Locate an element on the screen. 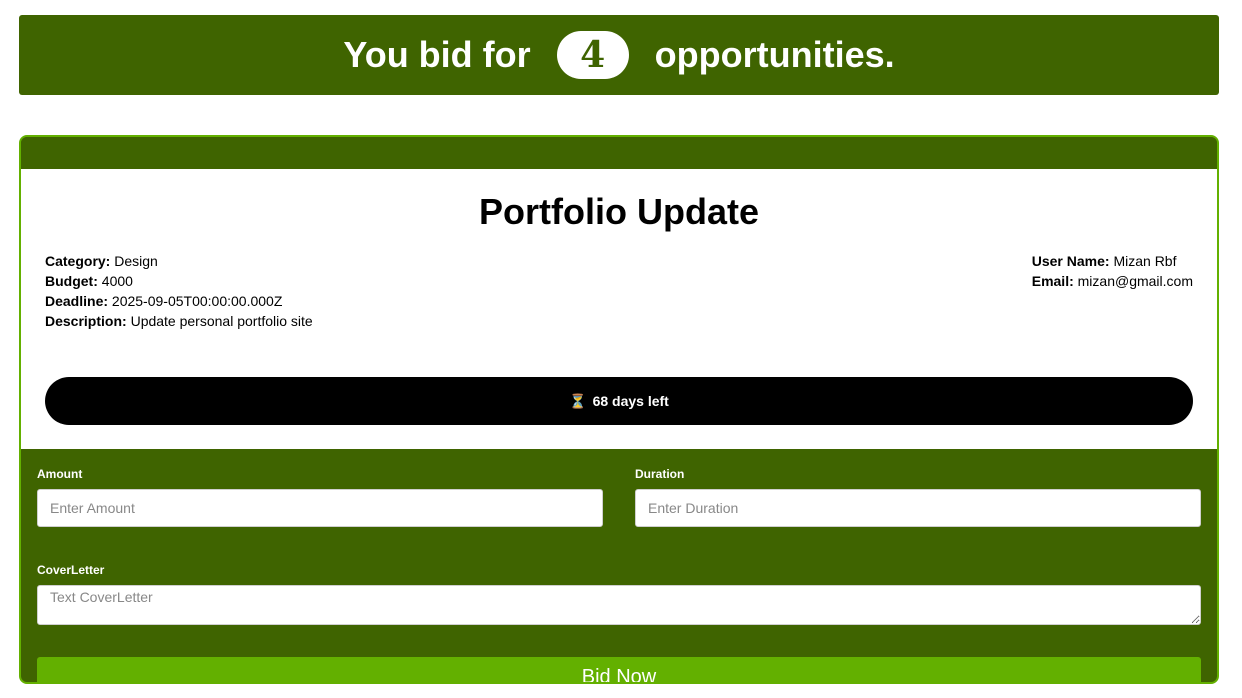 The height and width of the screenshot is (698, 1242). duration-input is located at coordinates (918, 508).